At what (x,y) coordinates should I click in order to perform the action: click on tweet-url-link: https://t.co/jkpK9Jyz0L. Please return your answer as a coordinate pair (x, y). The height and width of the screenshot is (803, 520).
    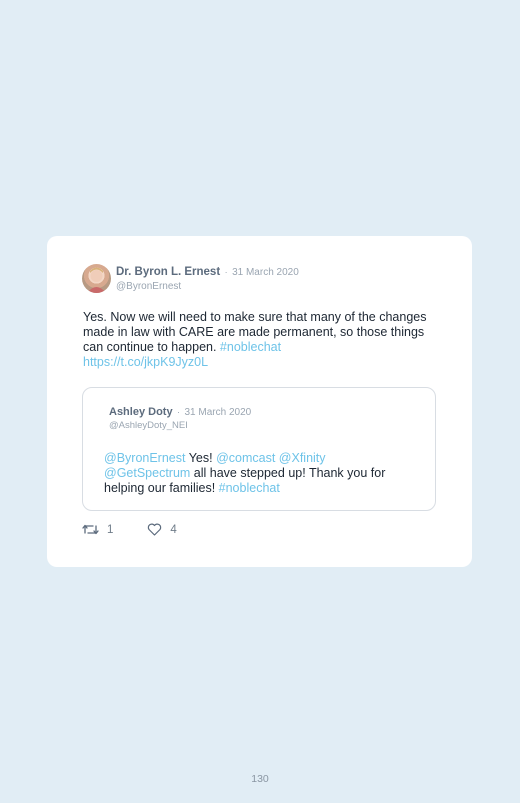
    Looking at the image, I should click on (145, 362).